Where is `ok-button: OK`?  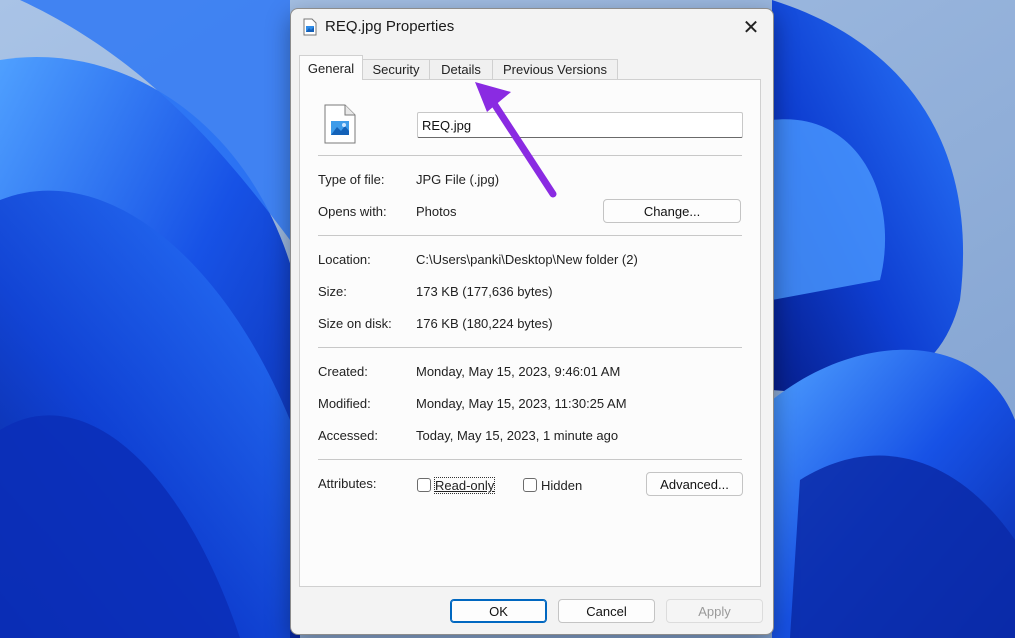
ok-button: OK is located at coordinates (498, 611).